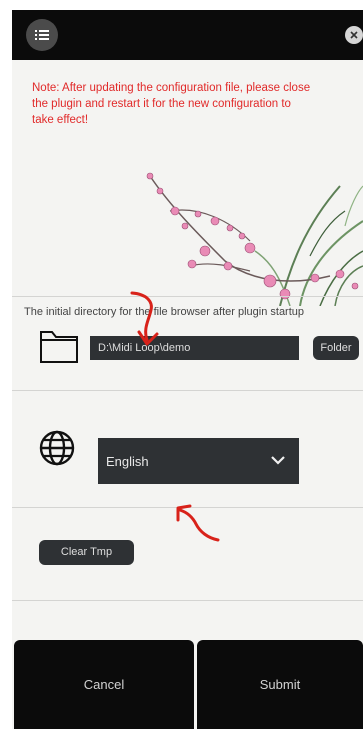 The height and width of the screenshot is (729, 363). I want to click on menu-button, so click(42, 35).